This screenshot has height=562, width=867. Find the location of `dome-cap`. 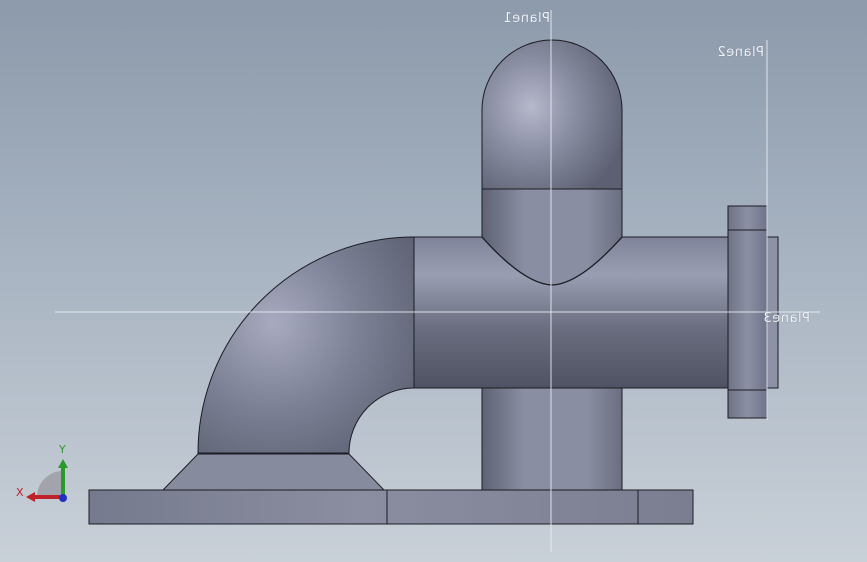

dome-cap is located at coordinates (552, 114).